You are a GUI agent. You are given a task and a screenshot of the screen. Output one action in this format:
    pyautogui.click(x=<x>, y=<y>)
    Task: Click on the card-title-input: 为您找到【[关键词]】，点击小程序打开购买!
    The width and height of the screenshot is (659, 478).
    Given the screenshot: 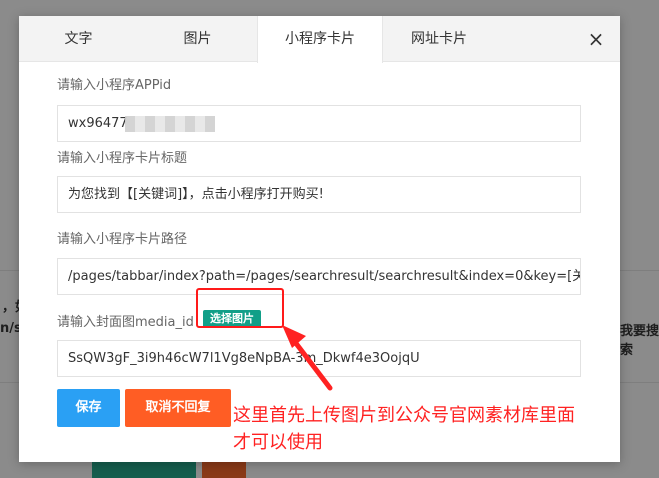 What is the action you would take?
    pyautogui.click(x=319, y=194)
    